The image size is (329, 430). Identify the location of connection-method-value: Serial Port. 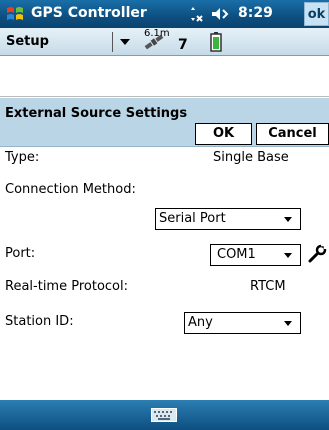
(192, 218).